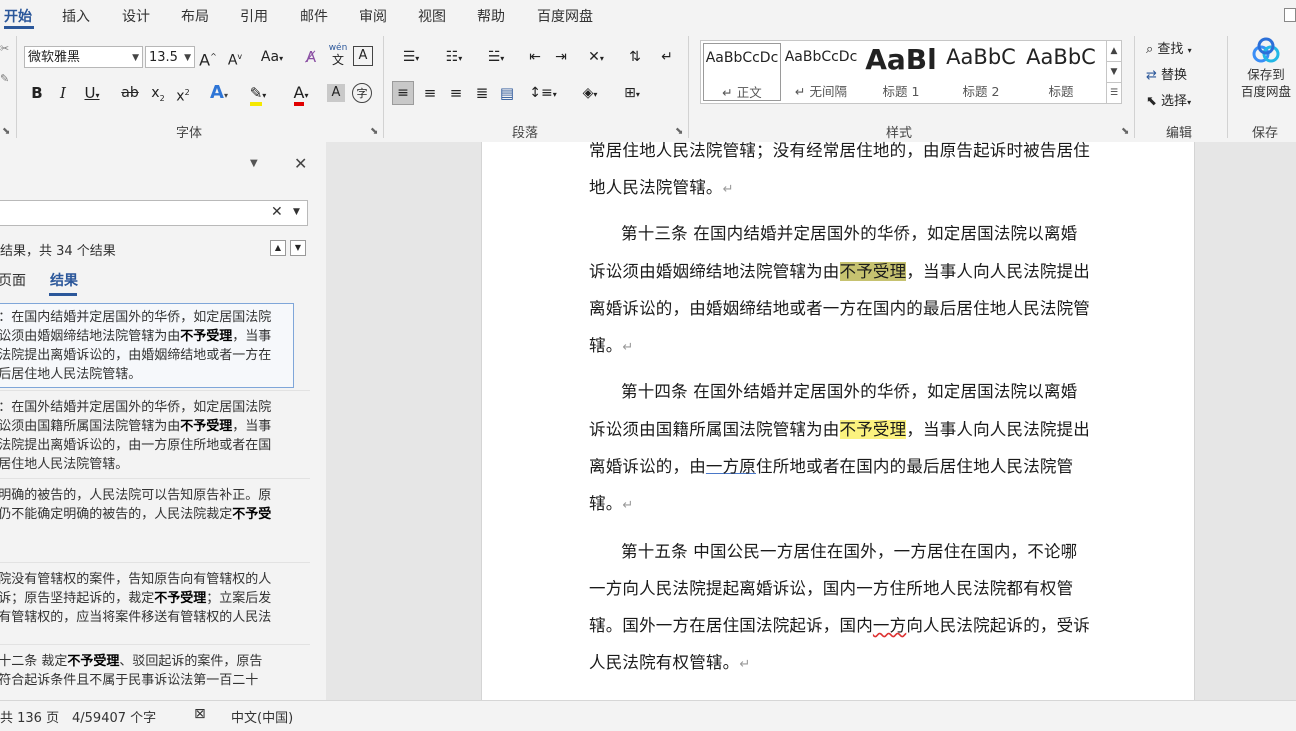  What do you see at coordinates (314, 16) in the screenshot?
I see `tab-mailings: 邮件` at bounding box center [314, 16].